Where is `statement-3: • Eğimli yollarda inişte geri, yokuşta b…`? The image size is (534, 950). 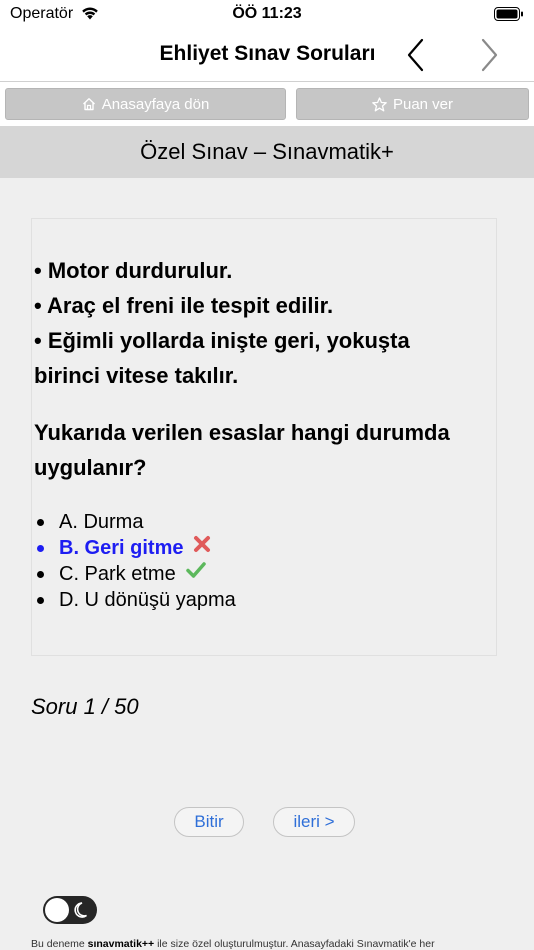 statement-3: • Eğimli yollarda inişte geri, yokuşta b… is located at coordinates (222, 358).